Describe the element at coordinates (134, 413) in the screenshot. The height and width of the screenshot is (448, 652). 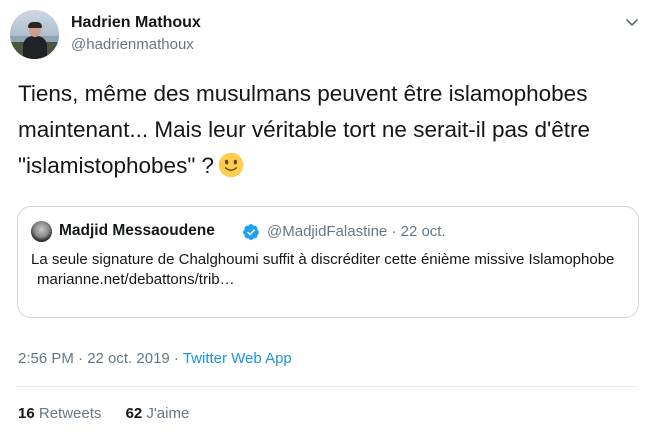
I see `likes-count: 62` at that location.